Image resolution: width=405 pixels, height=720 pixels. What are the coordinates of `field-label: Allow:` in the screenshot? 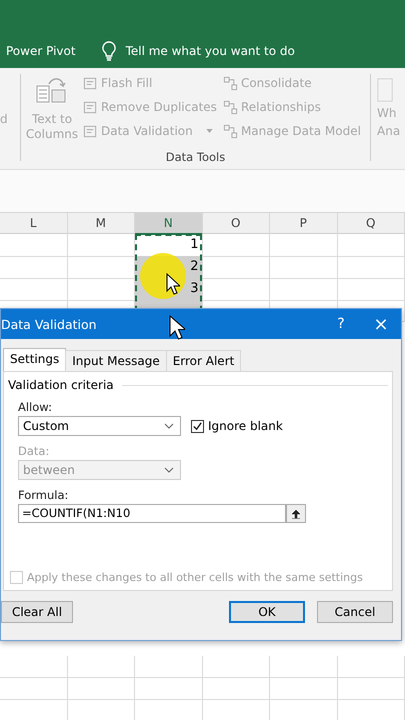 It's located at (35, 407).